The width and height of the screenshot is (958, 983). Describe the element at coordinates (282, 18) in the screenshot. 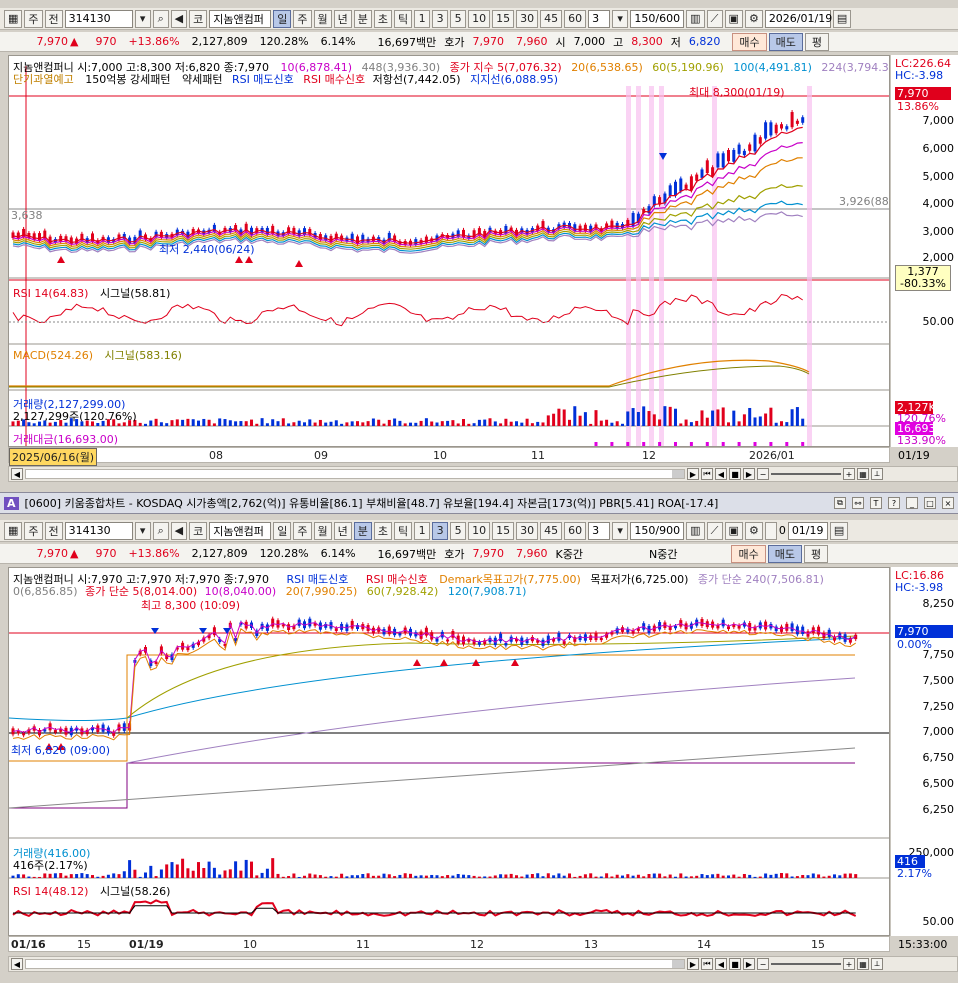

I see `period-day: 일` at that location.